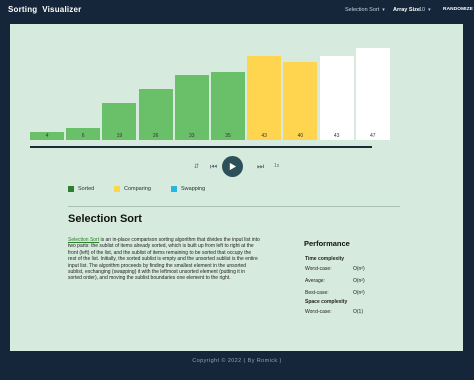 The height and width of the screenshot is (380, 474). What do you see at coordinates (458, 9) in the screenshot?
I see `randomize-button: RANDOMIZE` at bounding box center [458, 9].